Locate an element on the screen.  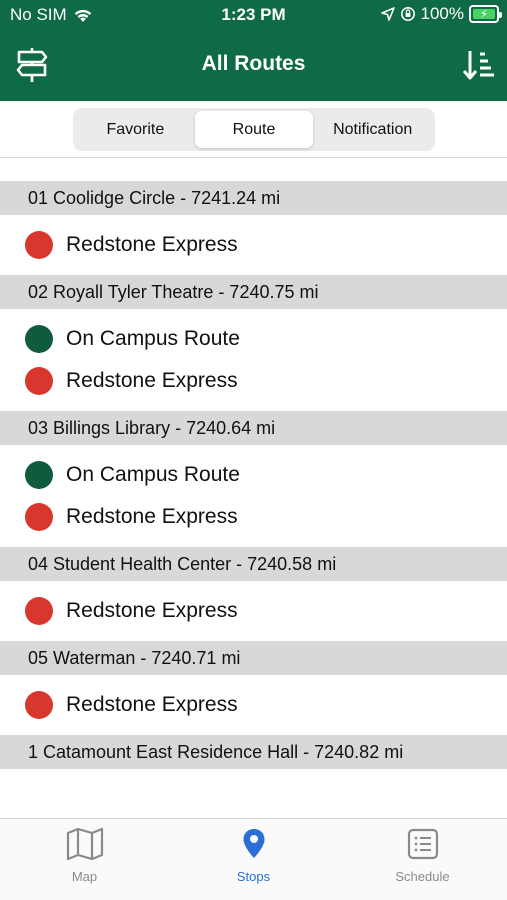
battery-percent: 100% is located at coordinates (442, 13).